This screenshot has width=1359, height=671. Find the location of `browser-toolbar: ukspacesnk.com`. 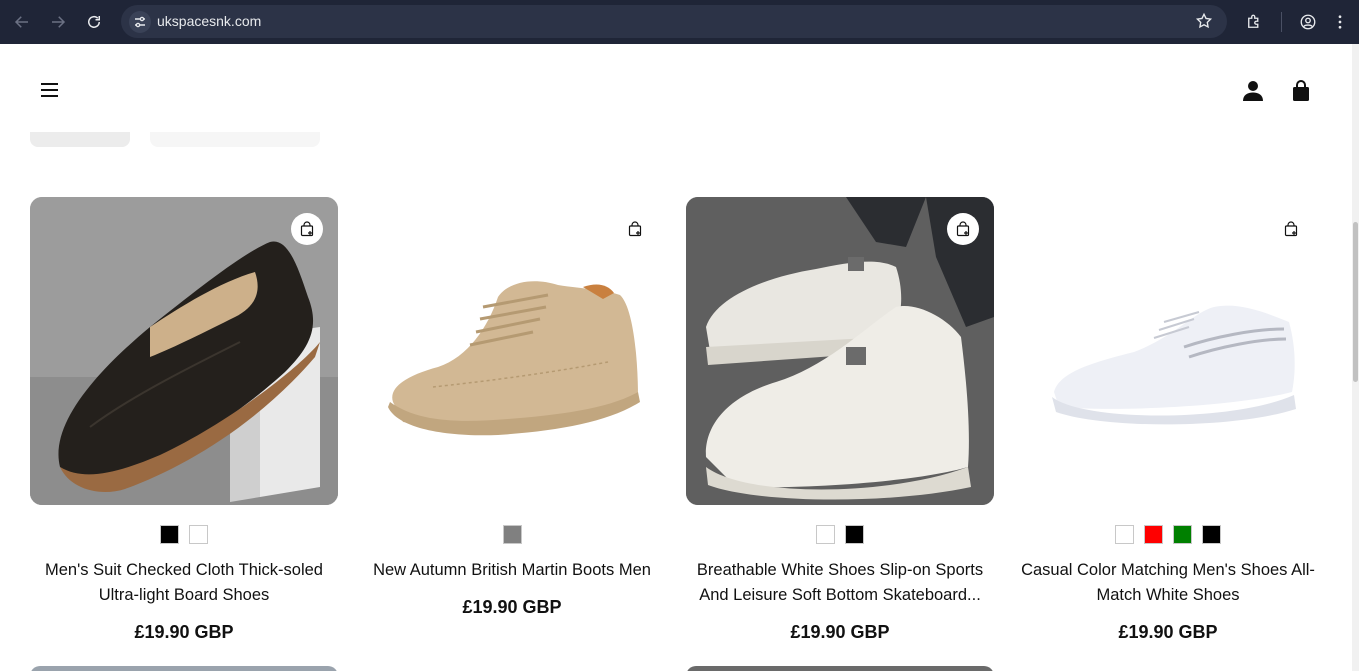

browser-toolbar: ukspacesnk.com is located at coordinates (679, 22).